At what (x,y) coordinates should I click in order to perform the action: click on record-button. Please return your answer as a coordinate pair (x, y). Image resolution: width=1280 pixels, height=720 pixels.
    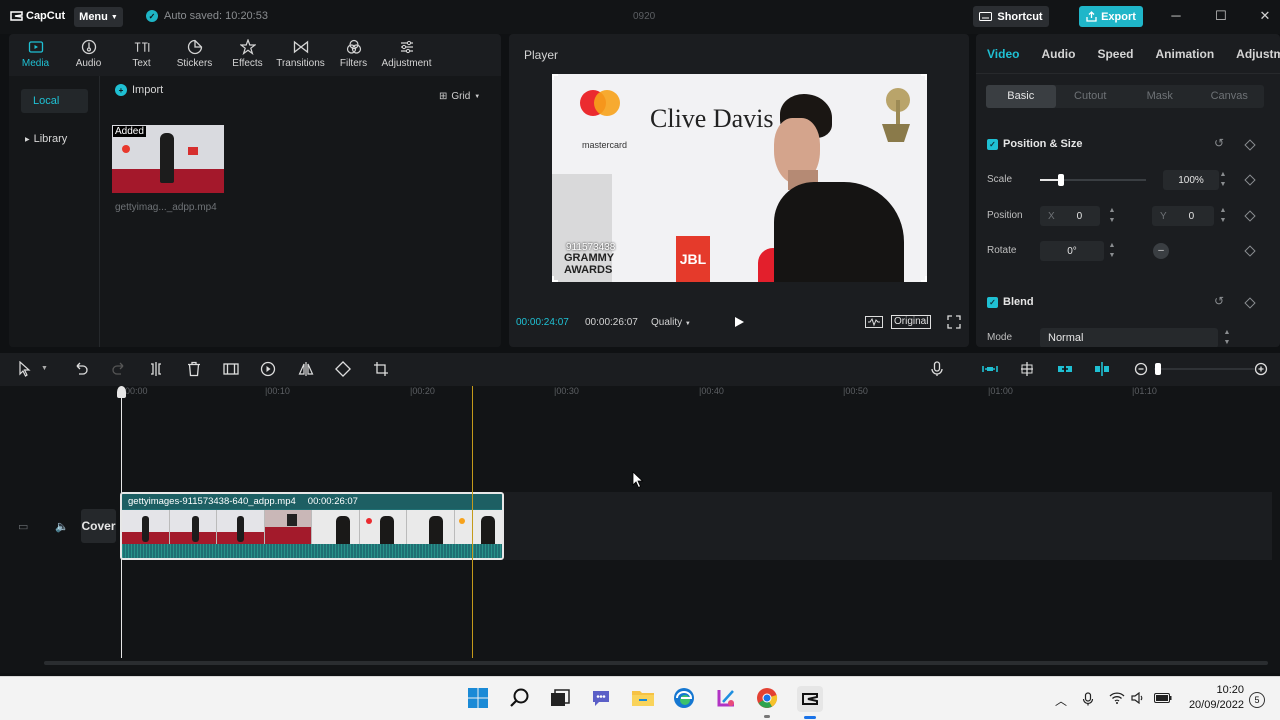
    Looking at the image, I should click on (937, 369).